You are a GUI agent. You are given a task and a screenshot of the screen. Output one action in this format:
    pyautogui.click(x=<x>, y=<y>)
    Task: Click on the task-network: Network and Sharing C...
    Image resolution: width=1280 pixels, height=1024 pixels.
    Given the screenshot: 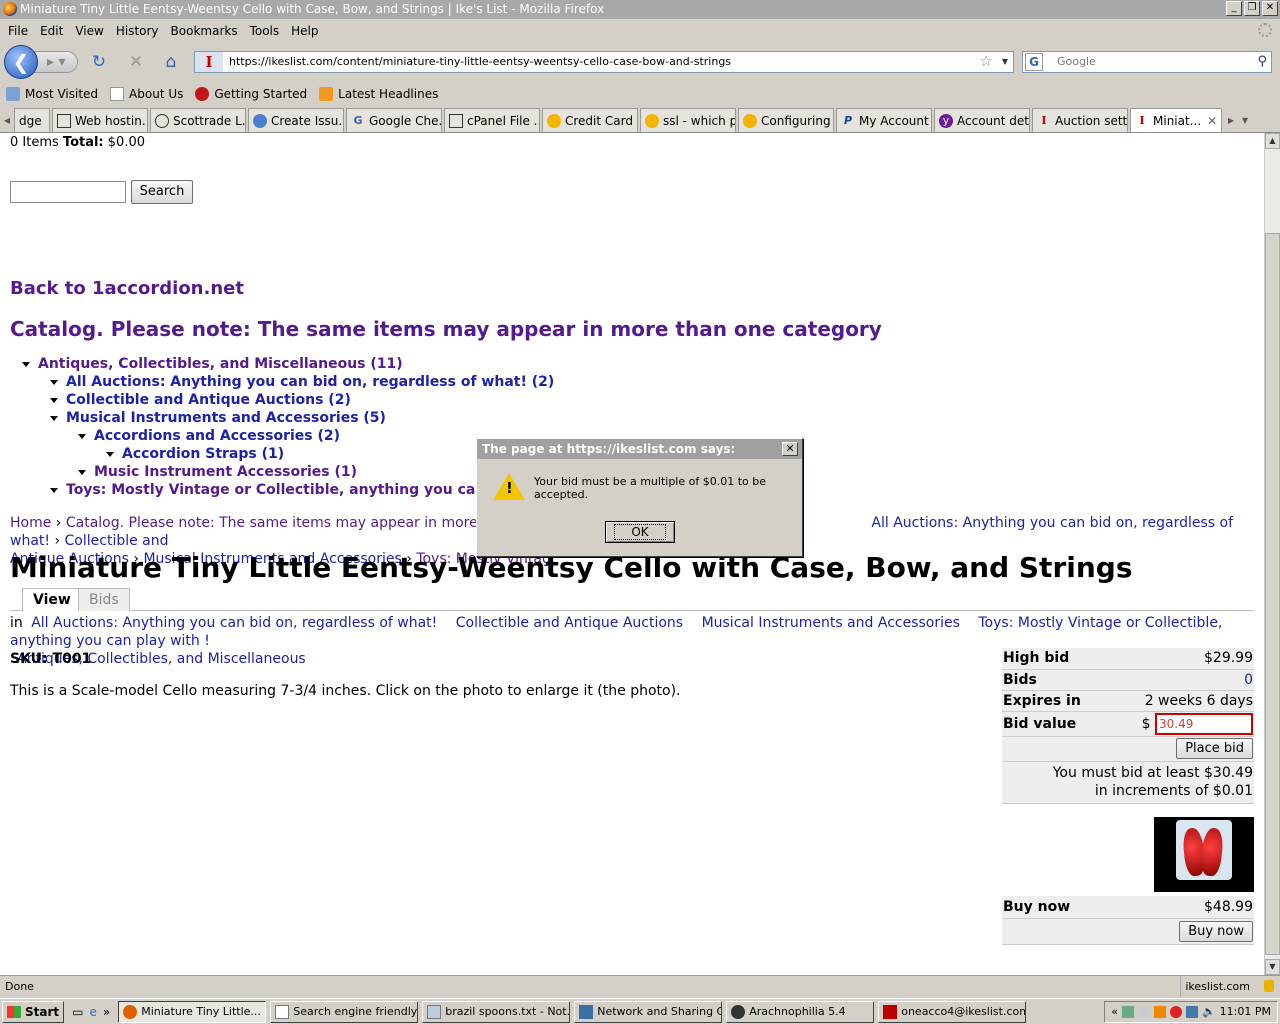 What is the action you would take?
    pyautogui.click(x=648, y=1011)
    